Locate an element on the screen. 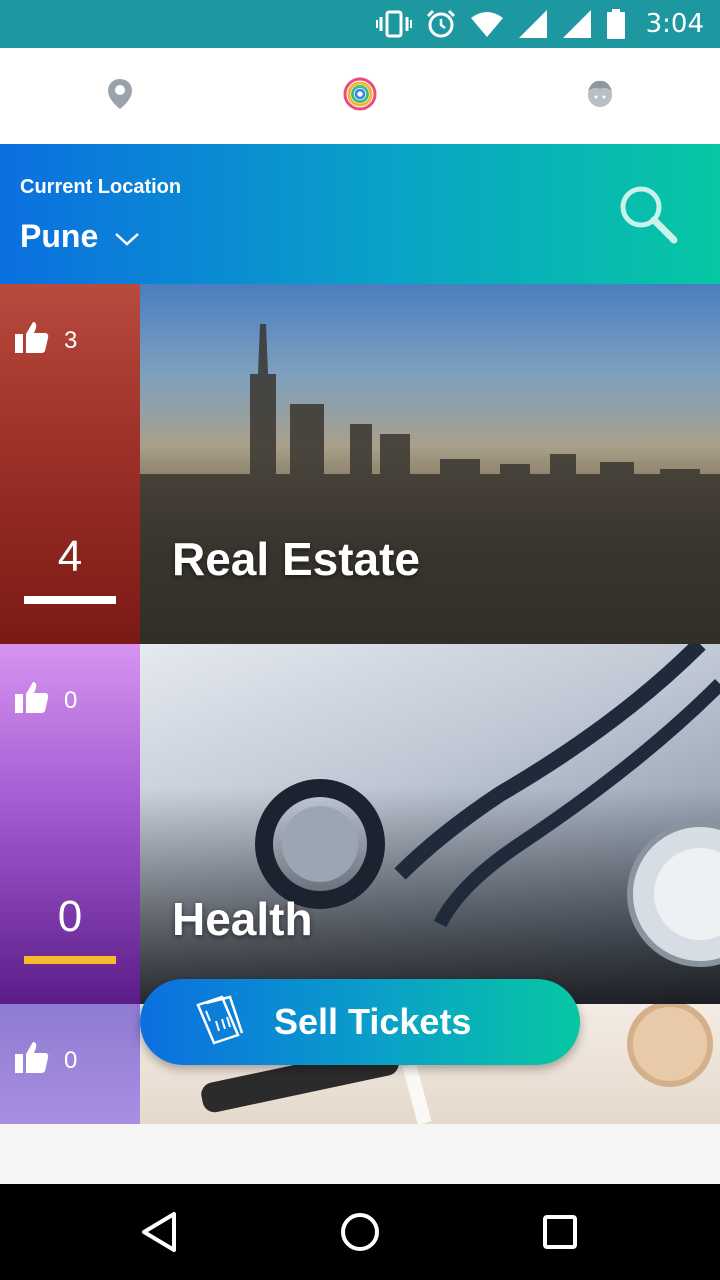 Image resolution: width=720 pixels, height=1280 pixels. wifi-icon is located at coordinates (487, 24).